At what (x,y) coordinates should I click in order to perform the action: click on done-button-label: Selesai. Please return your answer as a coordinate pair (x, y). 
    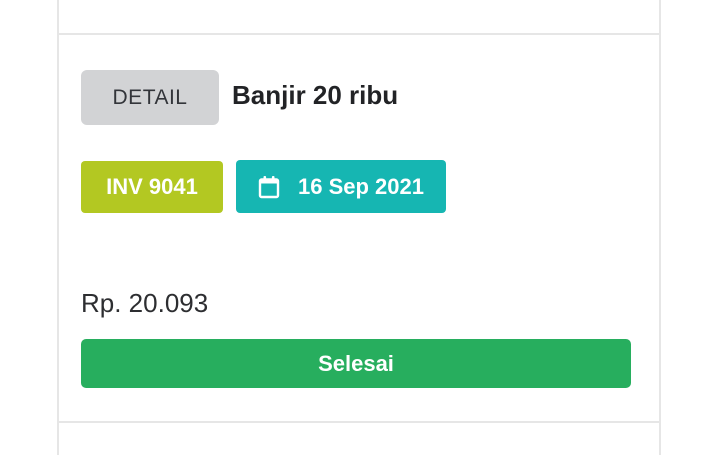
    Looking at the image, I should click on (356, 363).